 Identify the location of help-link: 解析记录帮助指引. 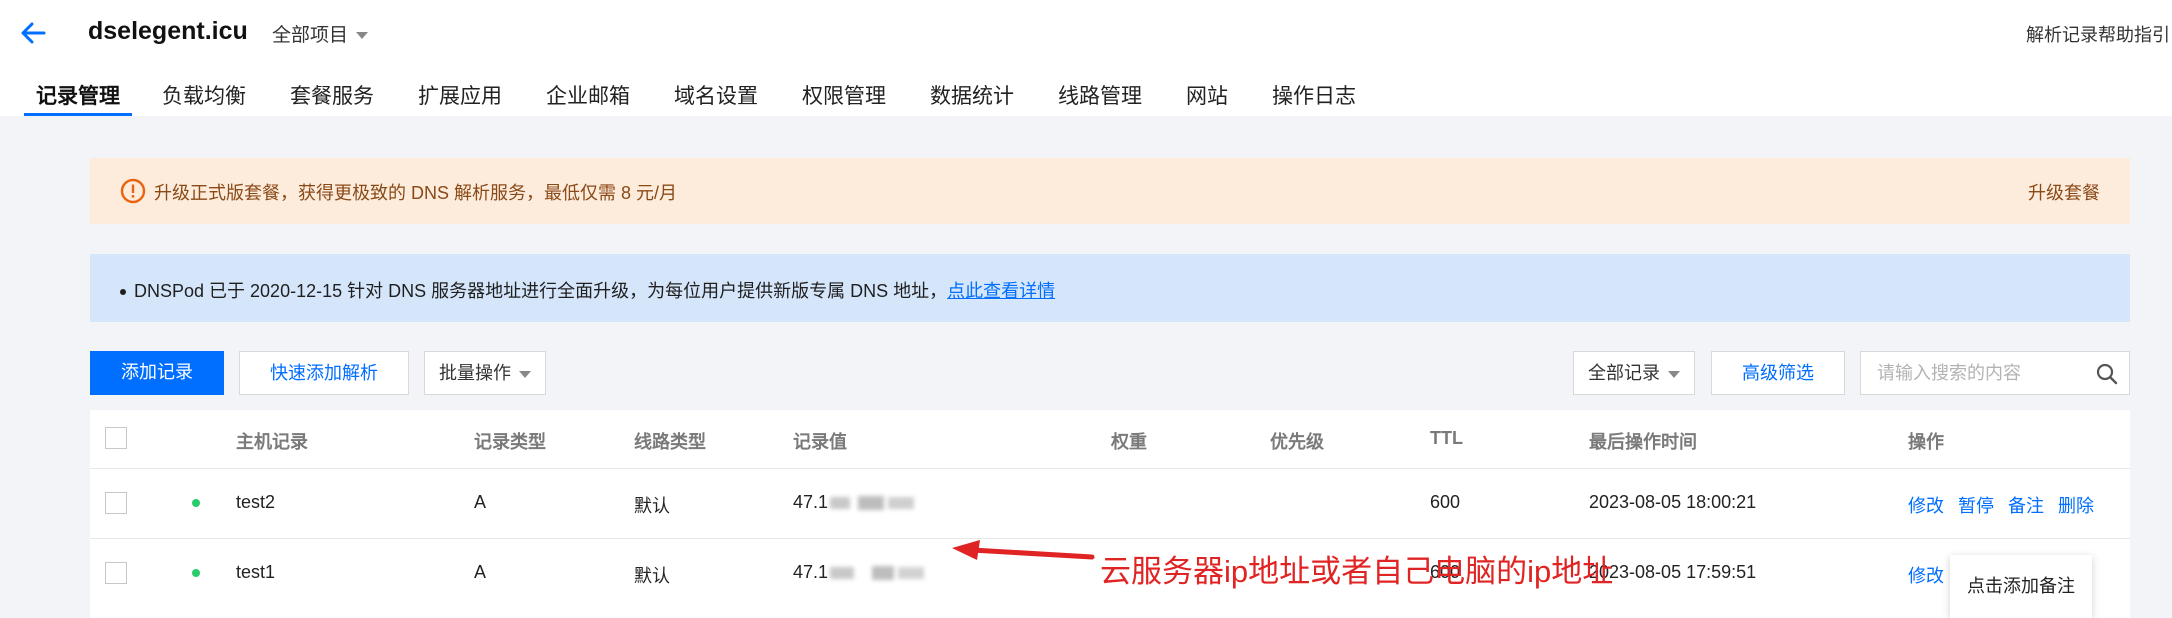
(2098, 34).